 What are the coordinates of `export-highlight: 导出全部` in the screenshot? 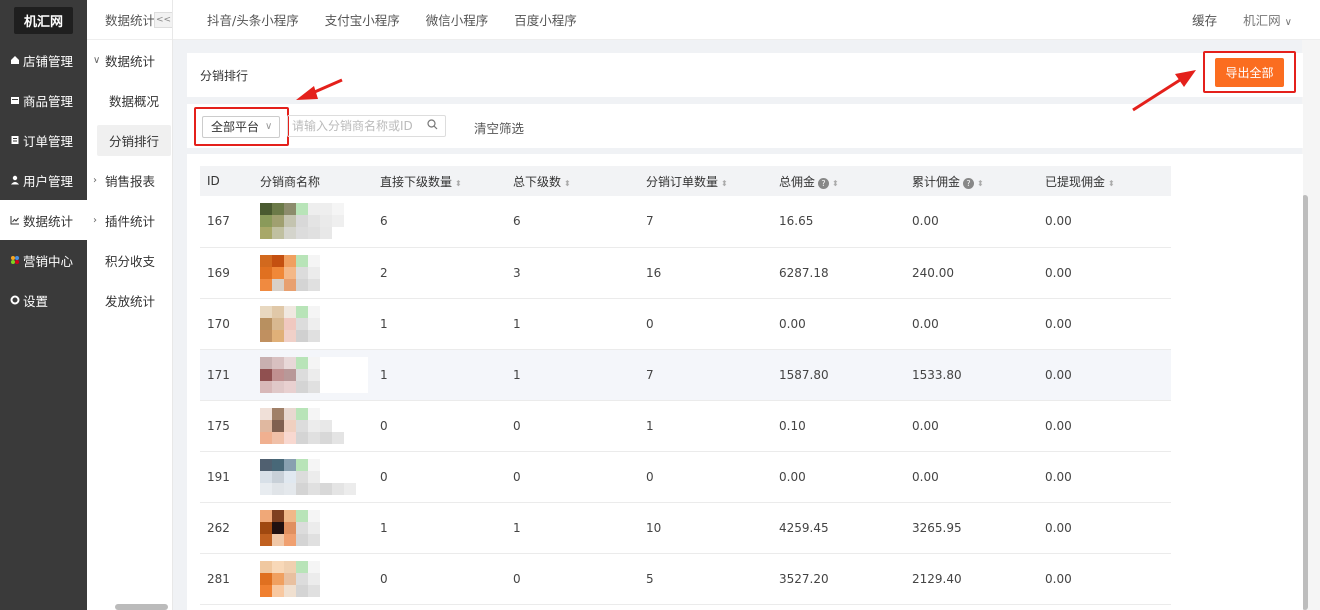 It's located at (1249, 72).